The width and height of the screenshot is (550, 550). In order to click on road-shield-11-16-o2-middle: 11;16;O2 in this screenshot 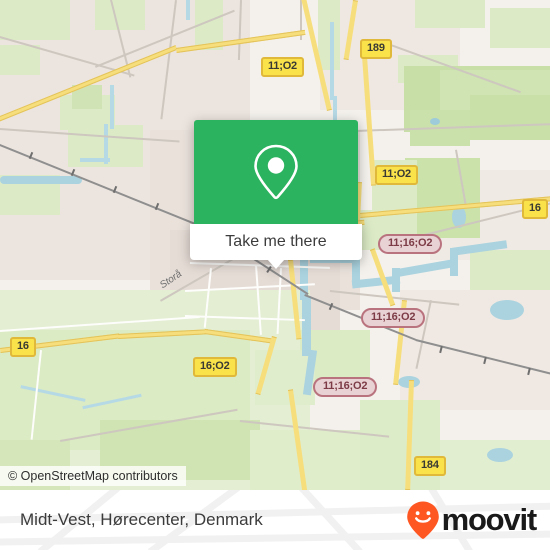, I will do `click(393, 318)`.